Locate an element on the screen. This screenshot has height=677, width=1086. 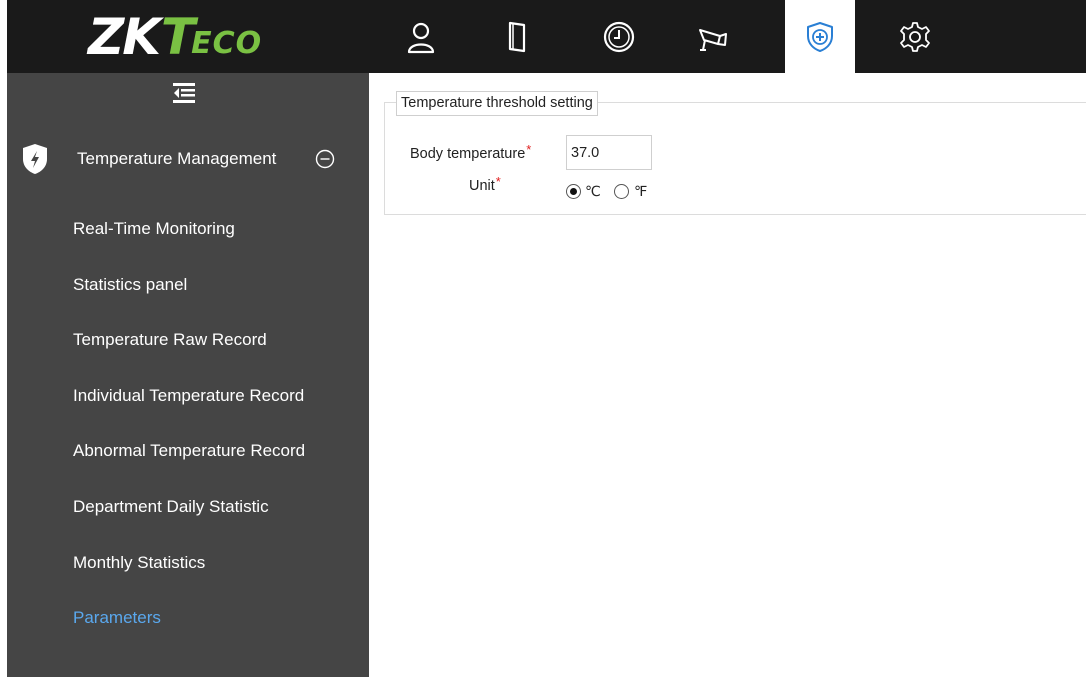
clock-icon is located at coordinates (619, 36).